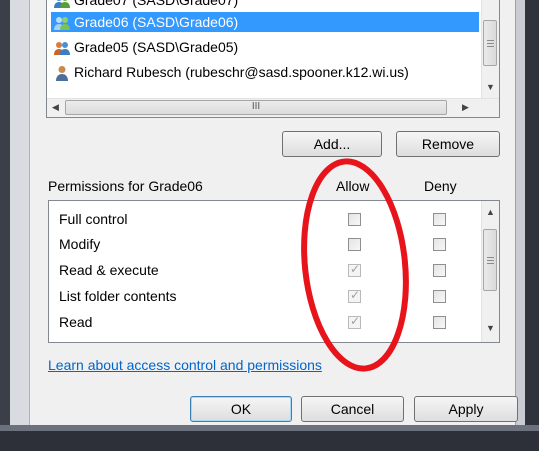 The height and width of the screenshot is (451, 539). What do you see at coordinates (265, 22) in the screenshot?
I see `list-item-grade06: Grade06 (SASD\Grade06)` at bounding box center [265, 22].